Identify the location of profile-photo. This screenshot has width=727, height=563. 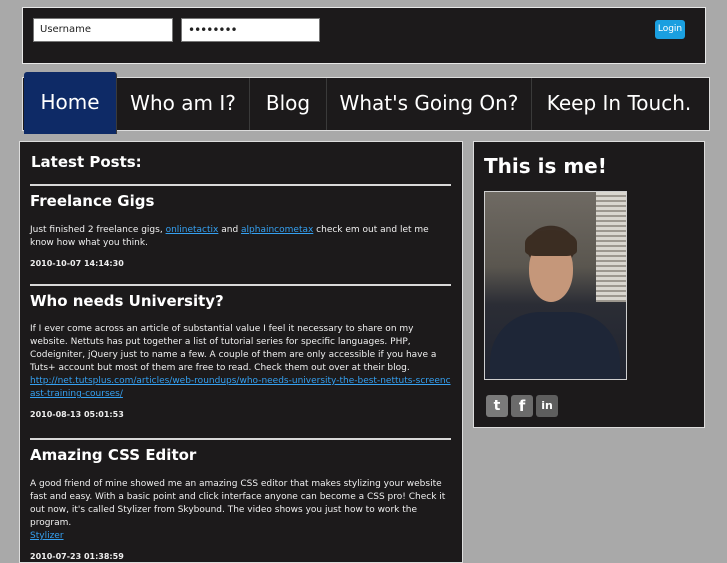
(555, 285).